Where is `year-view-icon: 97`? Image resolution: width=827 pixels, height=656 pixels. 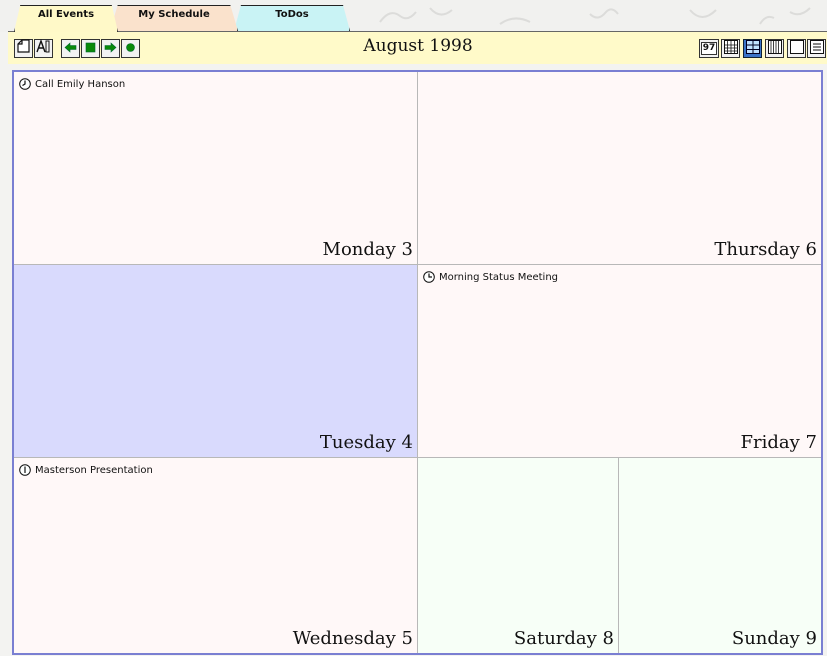 year-view-icon: 97 is located at coordinates (709, 48).